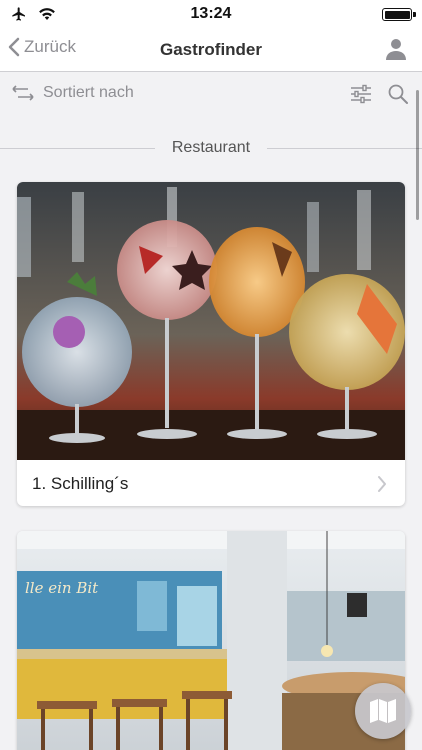  I want to click on section-header: Restaurant, so click(211, 149).